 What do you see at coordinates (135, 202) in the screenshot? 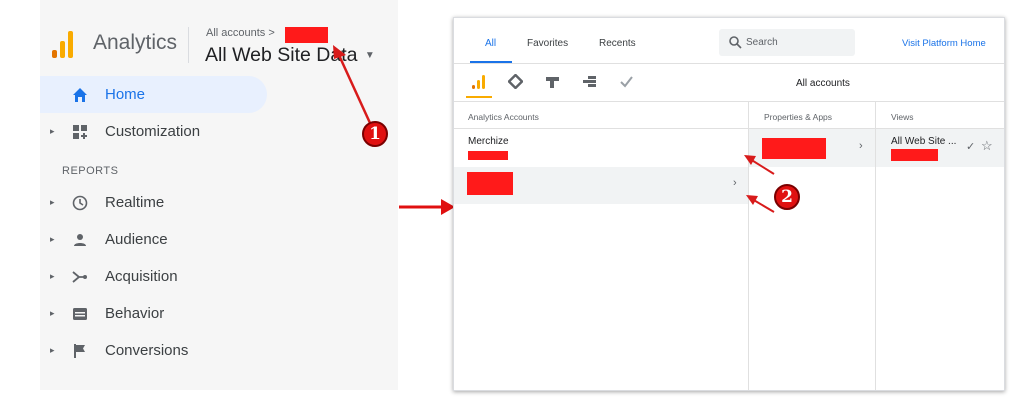
I see `nav-label-realtime: Realtime` at bounding box center [135, 202].